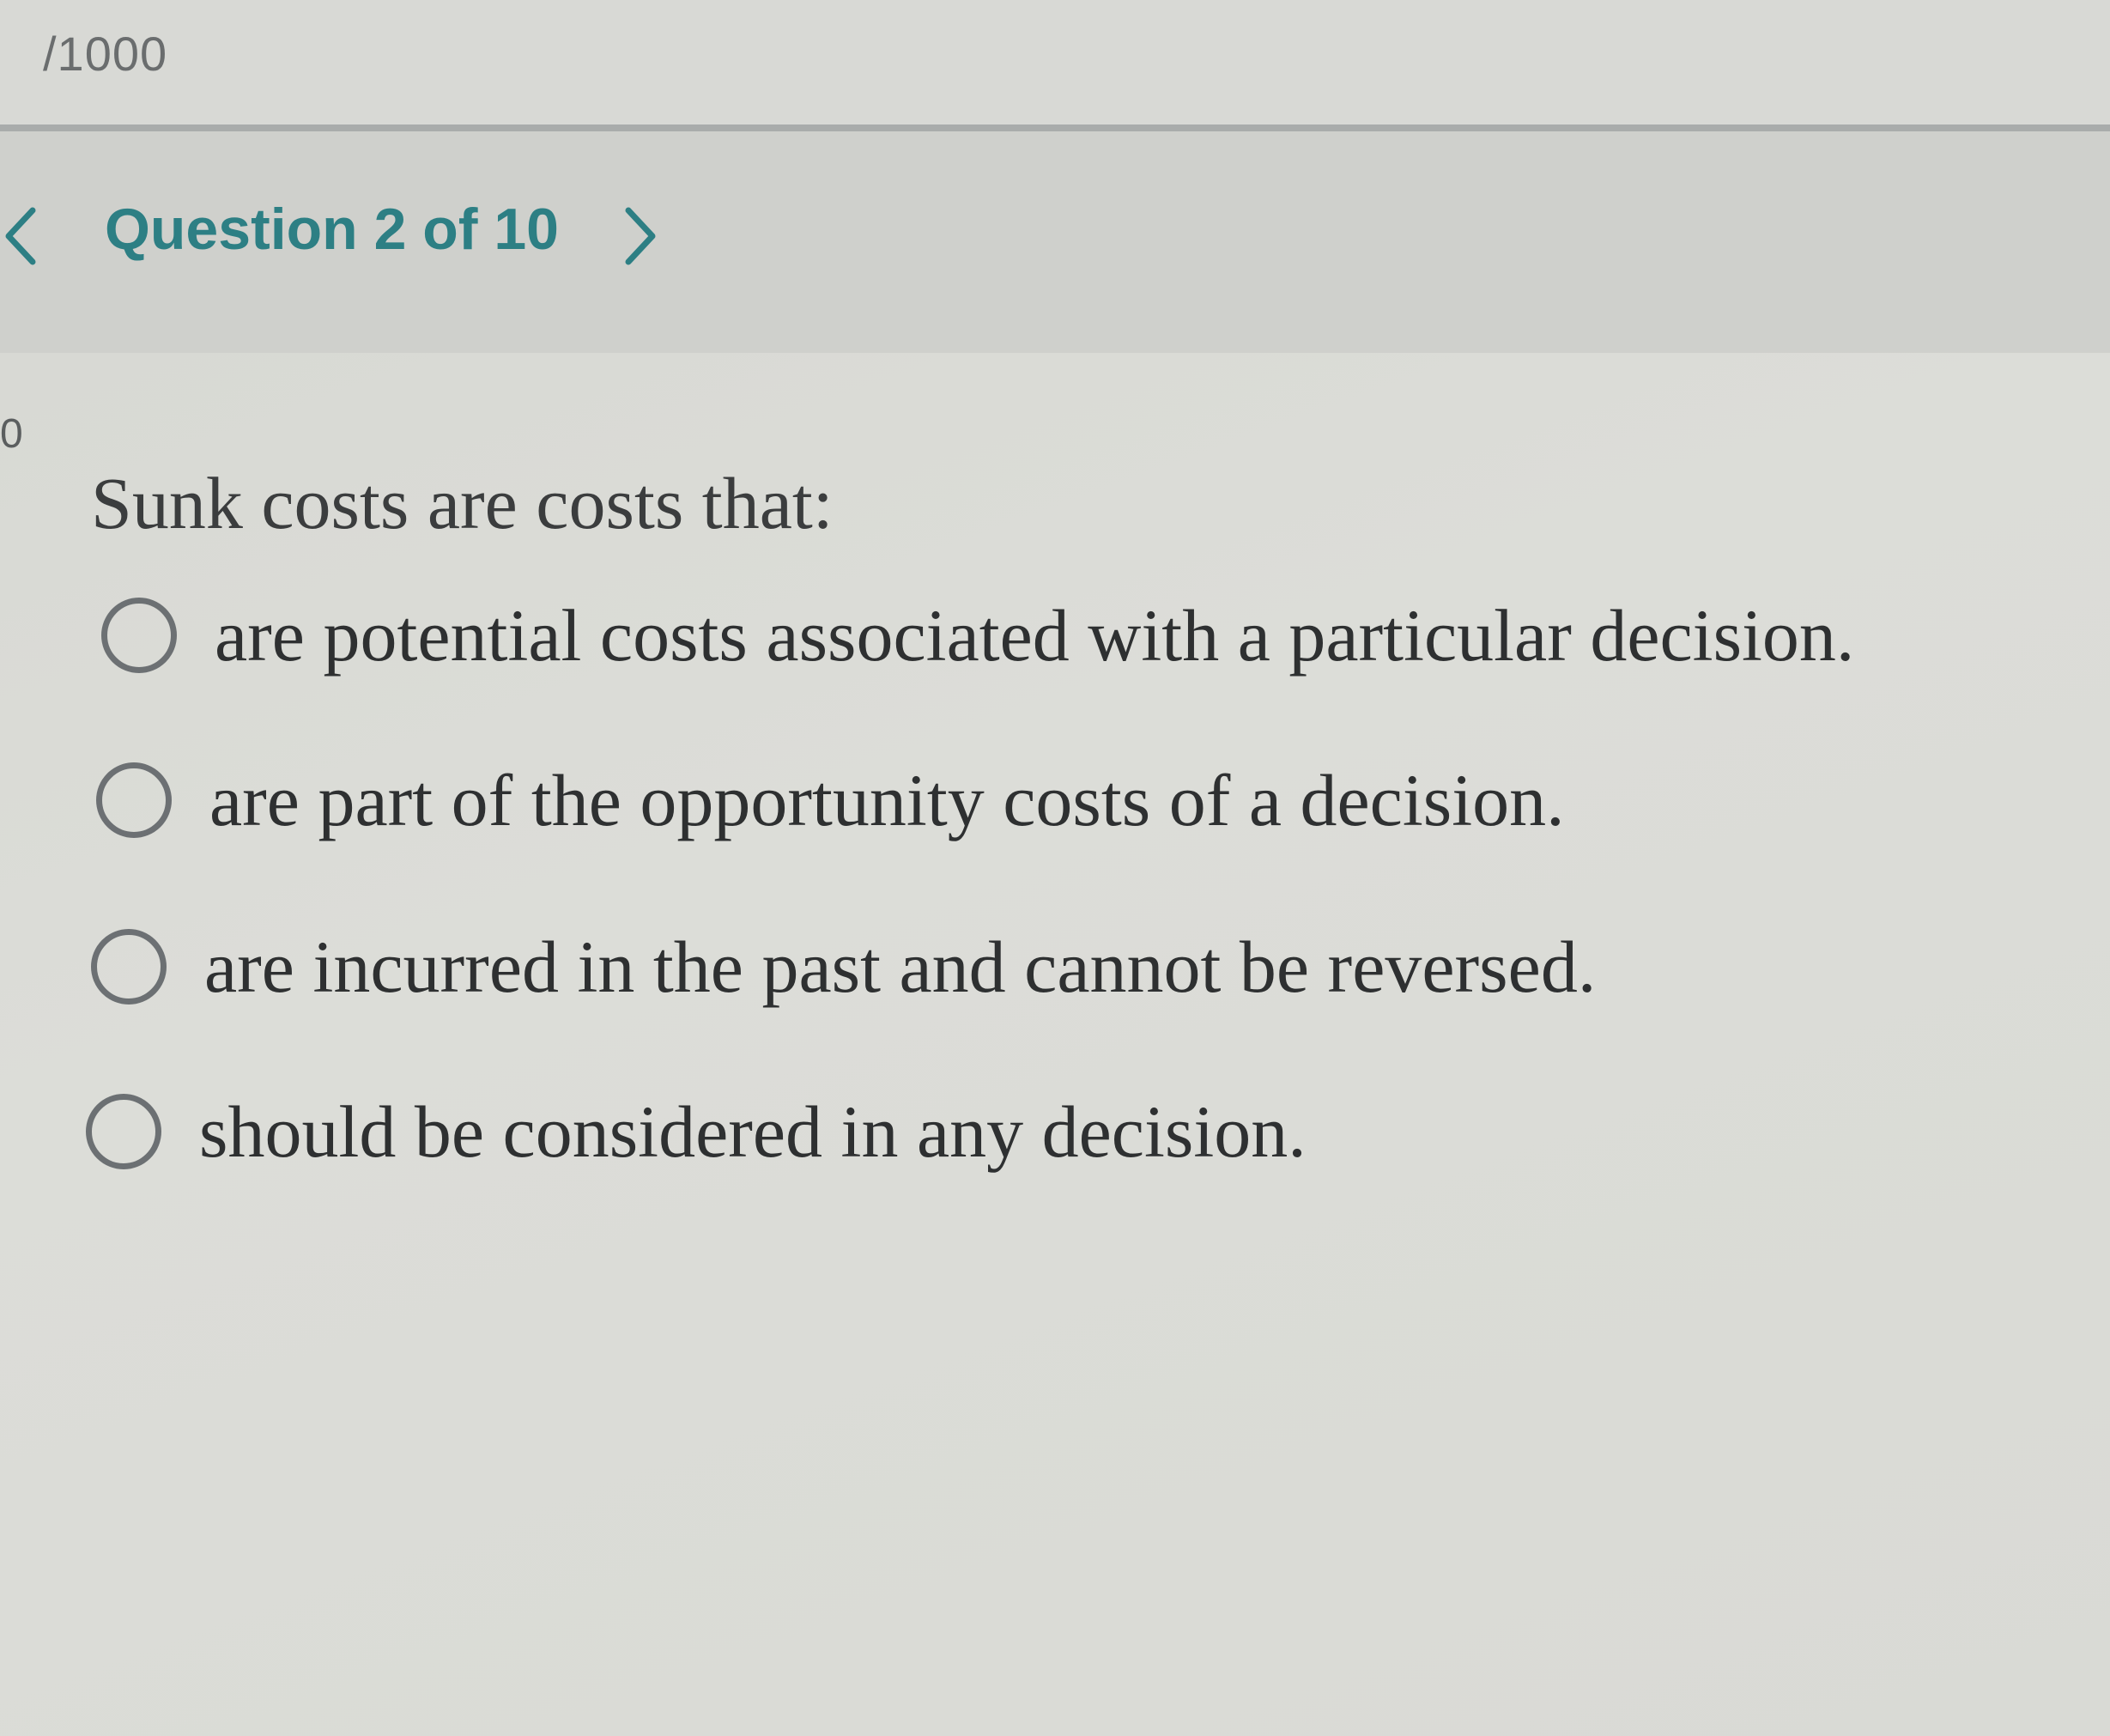  Describe the element at coordinates (753, 1131) in the screenshot. I see `answer-option-label: should be considered in any decision.` at that location.